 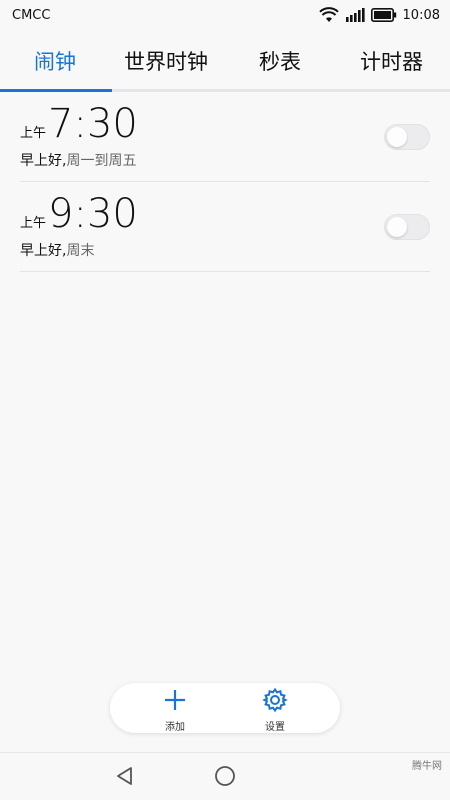 What do you see at coordinates (80, 251) in the screenshot?
I see `alarm-repeat: 周末` at bounding box center [80, 251].